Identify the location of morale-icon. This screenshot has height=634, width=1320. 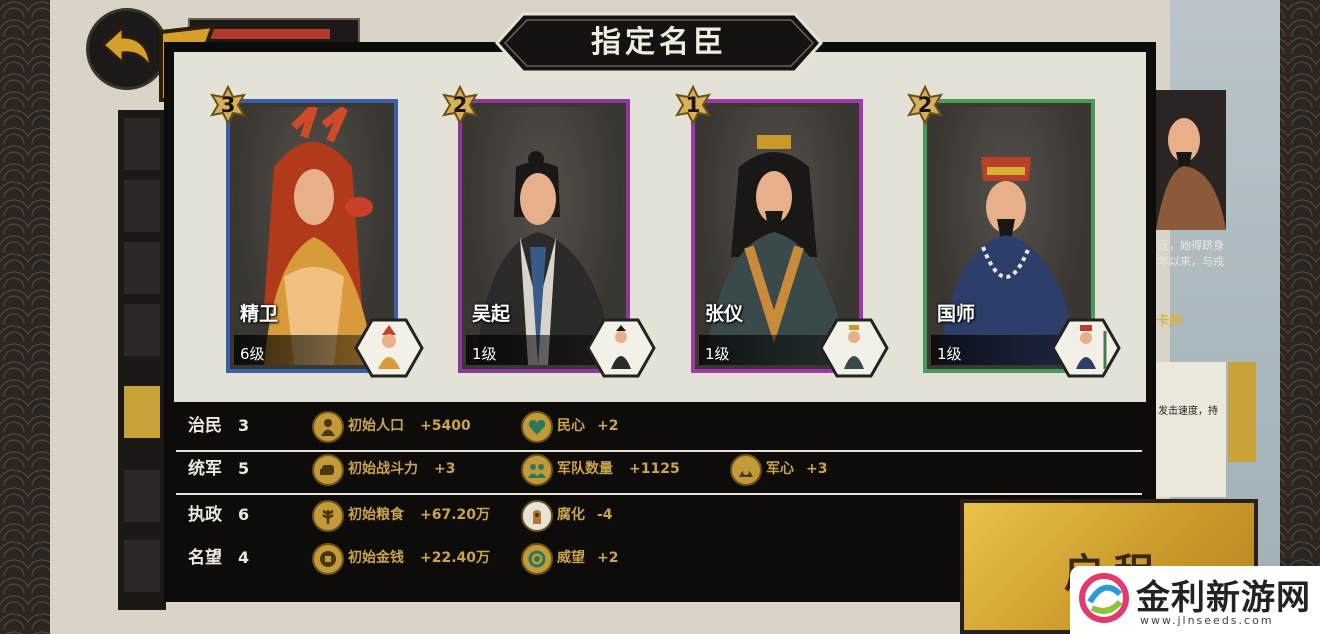
(746, 470).